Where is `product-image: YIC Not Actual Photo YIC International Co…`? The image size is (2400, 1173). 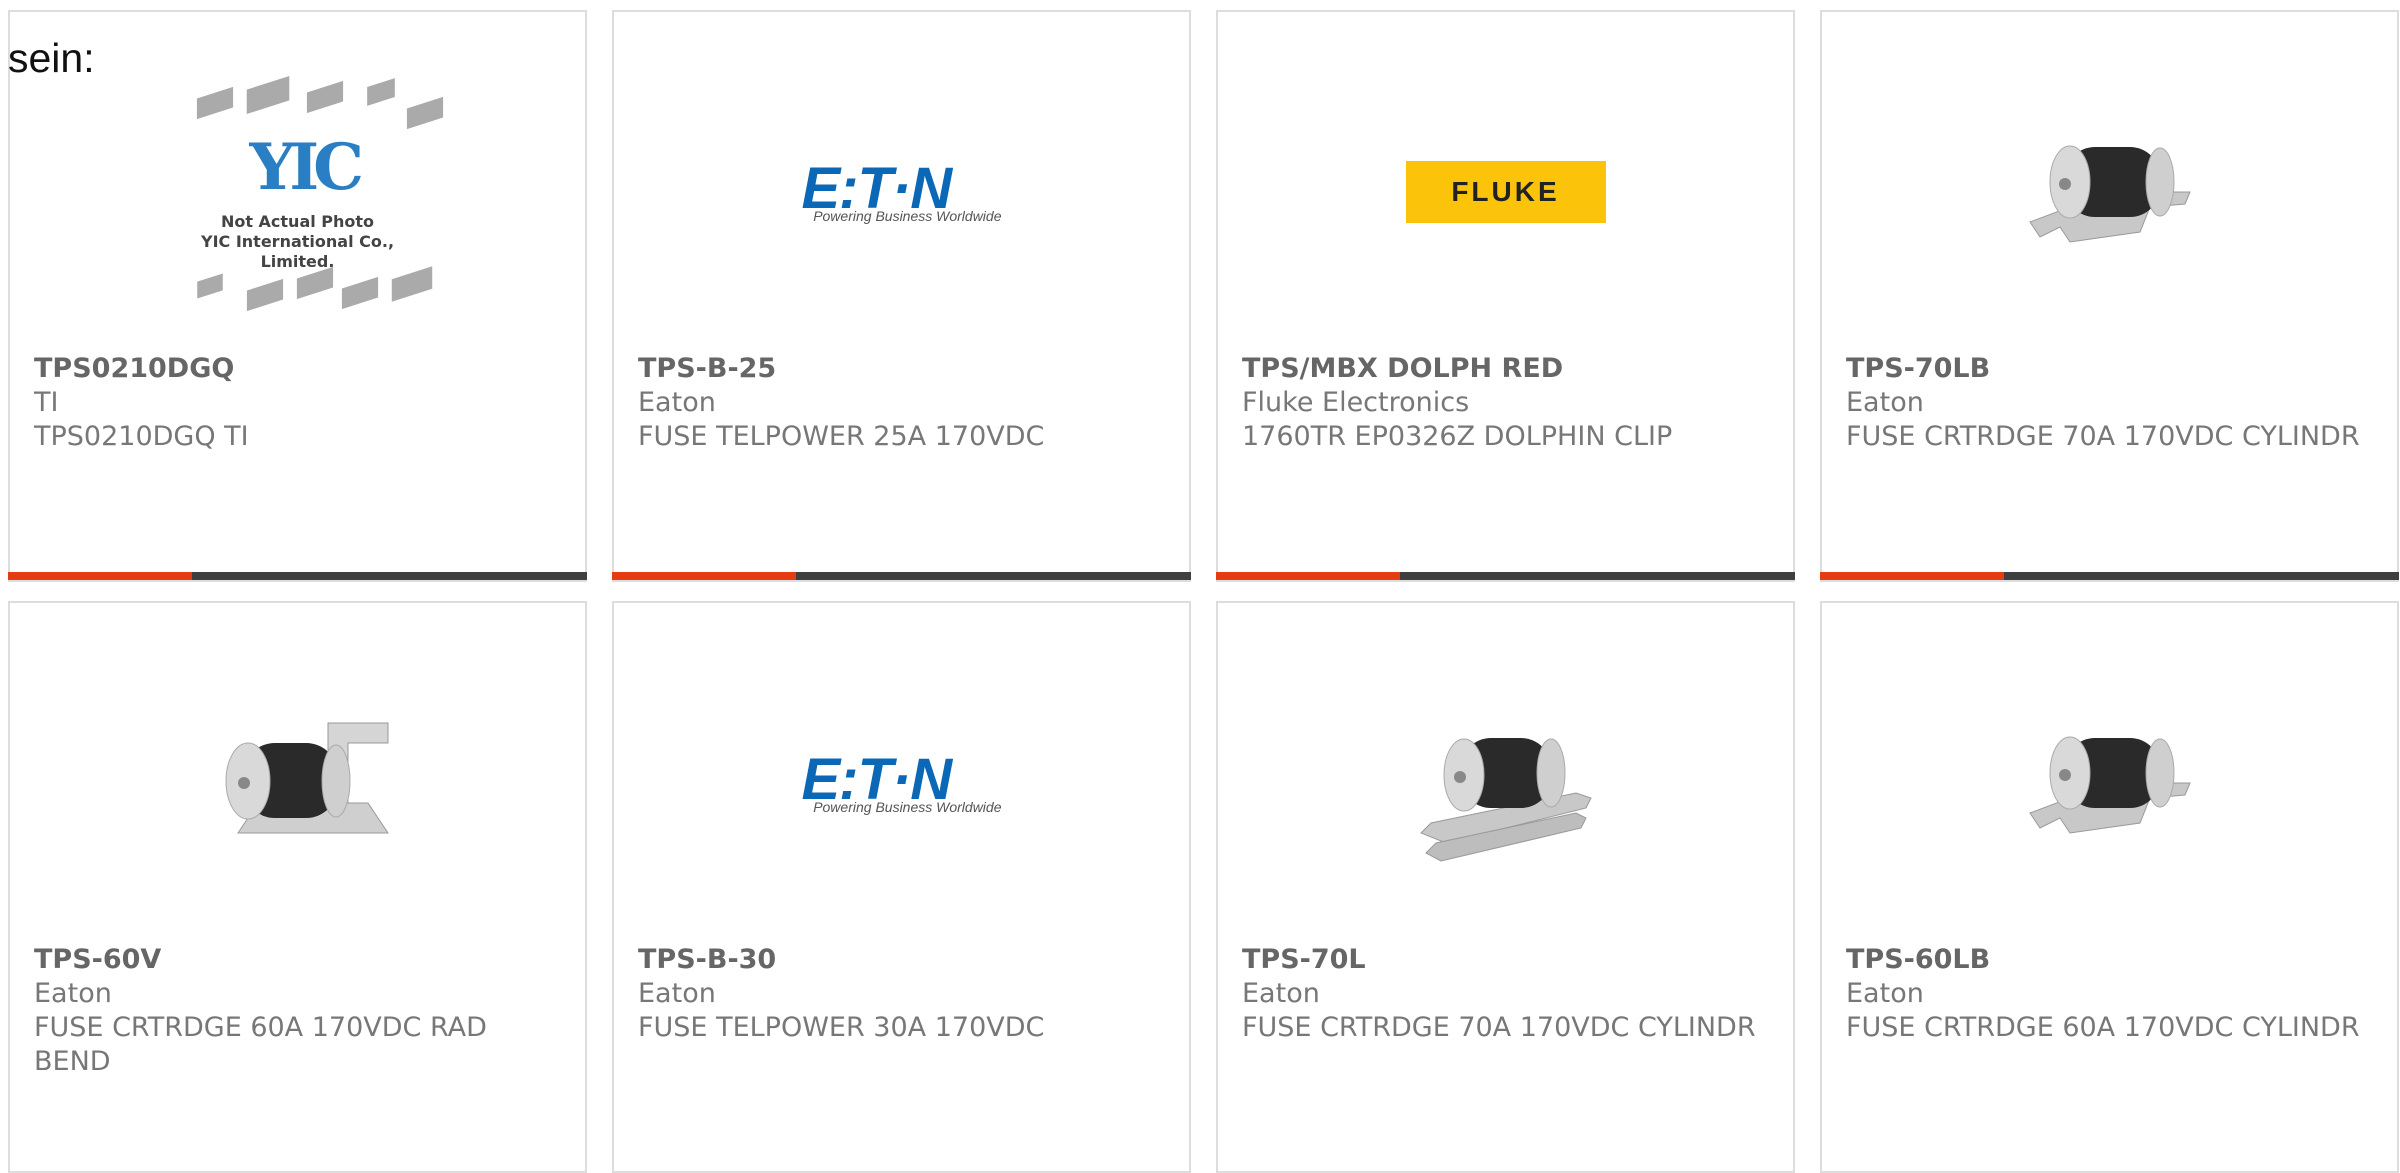 product-image: YIC Not Actual Photo YIC International Co… is located at coordinates (305, 193).